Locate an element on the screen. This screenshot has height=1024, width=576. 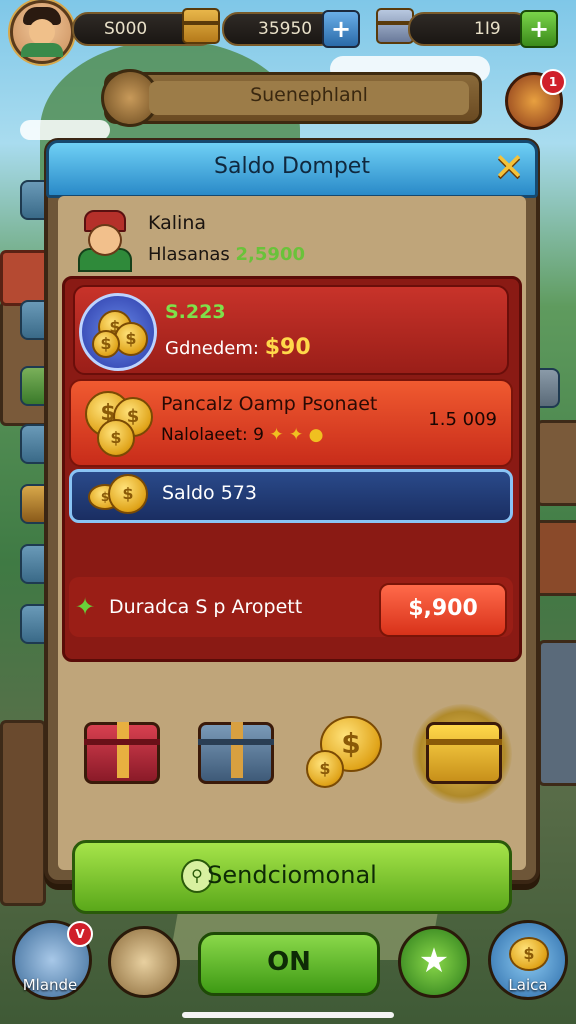
gem-bag-button is located at coordinates (144, 962).